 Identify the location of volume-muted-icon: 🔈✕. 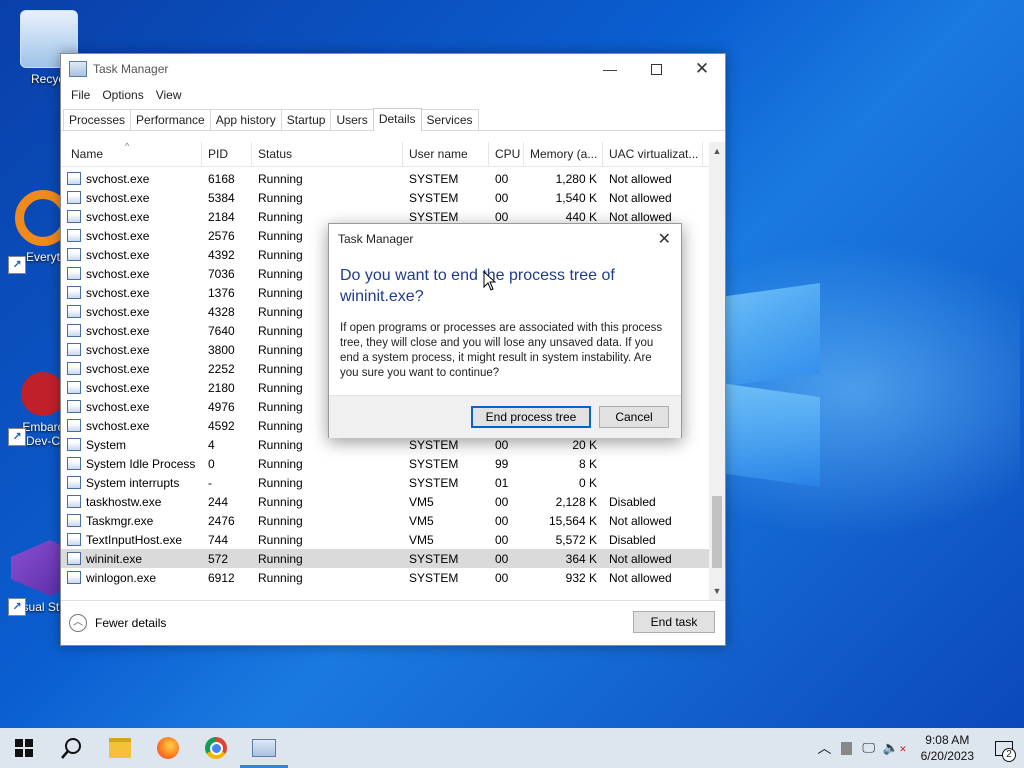
(895, 748).